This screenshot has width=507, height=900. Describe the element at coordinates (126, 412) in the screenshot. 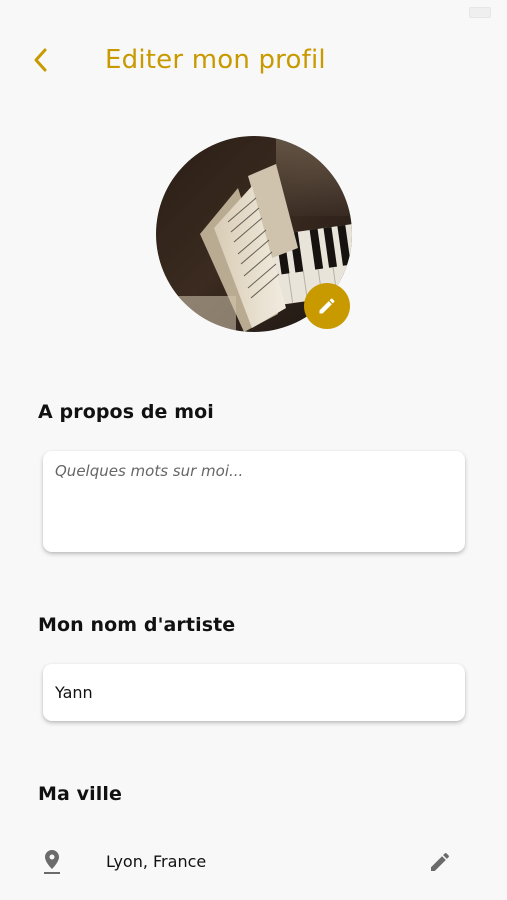

I see `about-heading: A propos de moi` at that location.